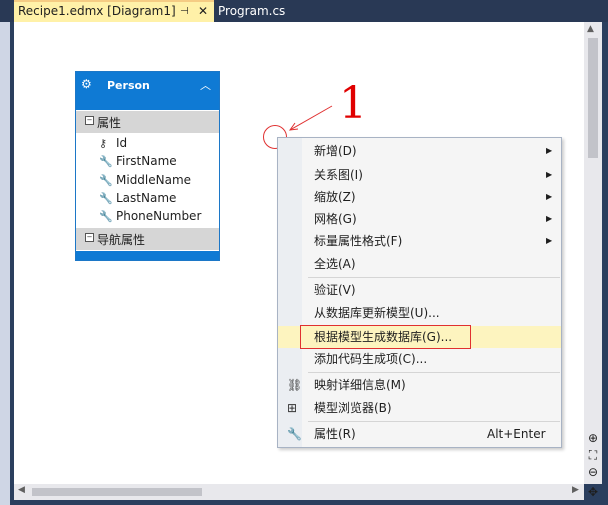 The width and height of the screenshot is (608, 505). I want to click on menu-item-grid: 网格(G) ▶, so click(419, 219).